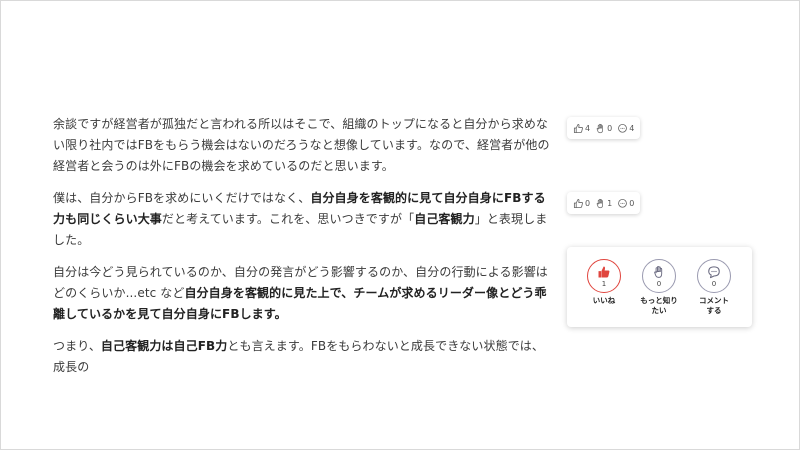 The height and width of the screenshot is (450, 800). What do you see at coordinates (588, 203) in the screenshot?
I see `like-count: 0` at bounding box center [588, 203].